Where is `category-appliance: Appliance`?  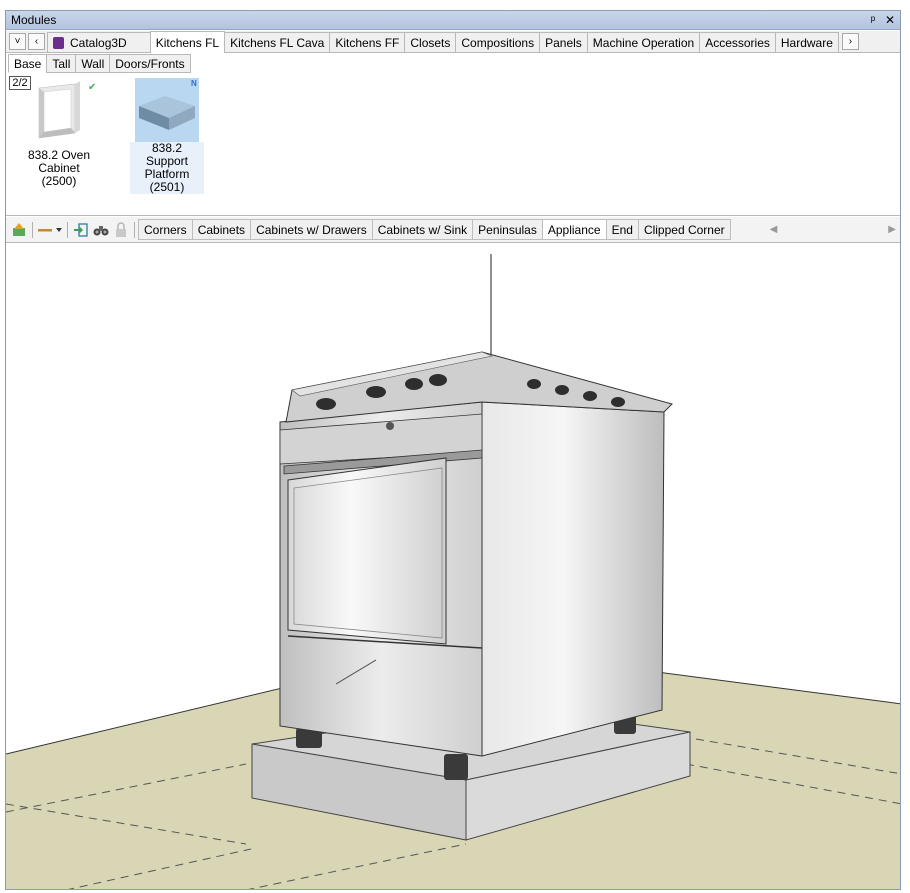
category-appliance: Appliance is located at coordinates (574, 229).